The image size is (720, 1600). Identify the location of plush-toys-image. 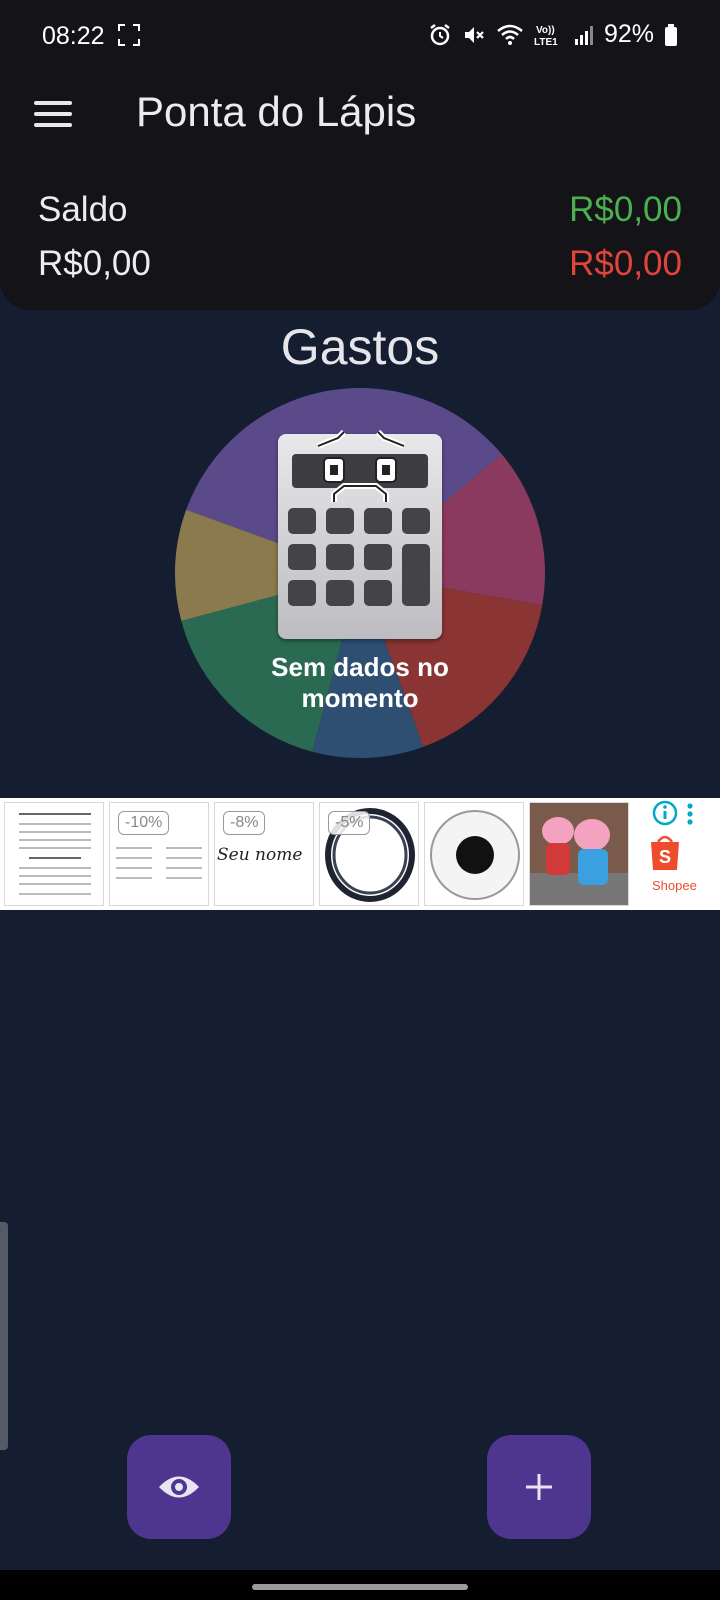
(579, 854).